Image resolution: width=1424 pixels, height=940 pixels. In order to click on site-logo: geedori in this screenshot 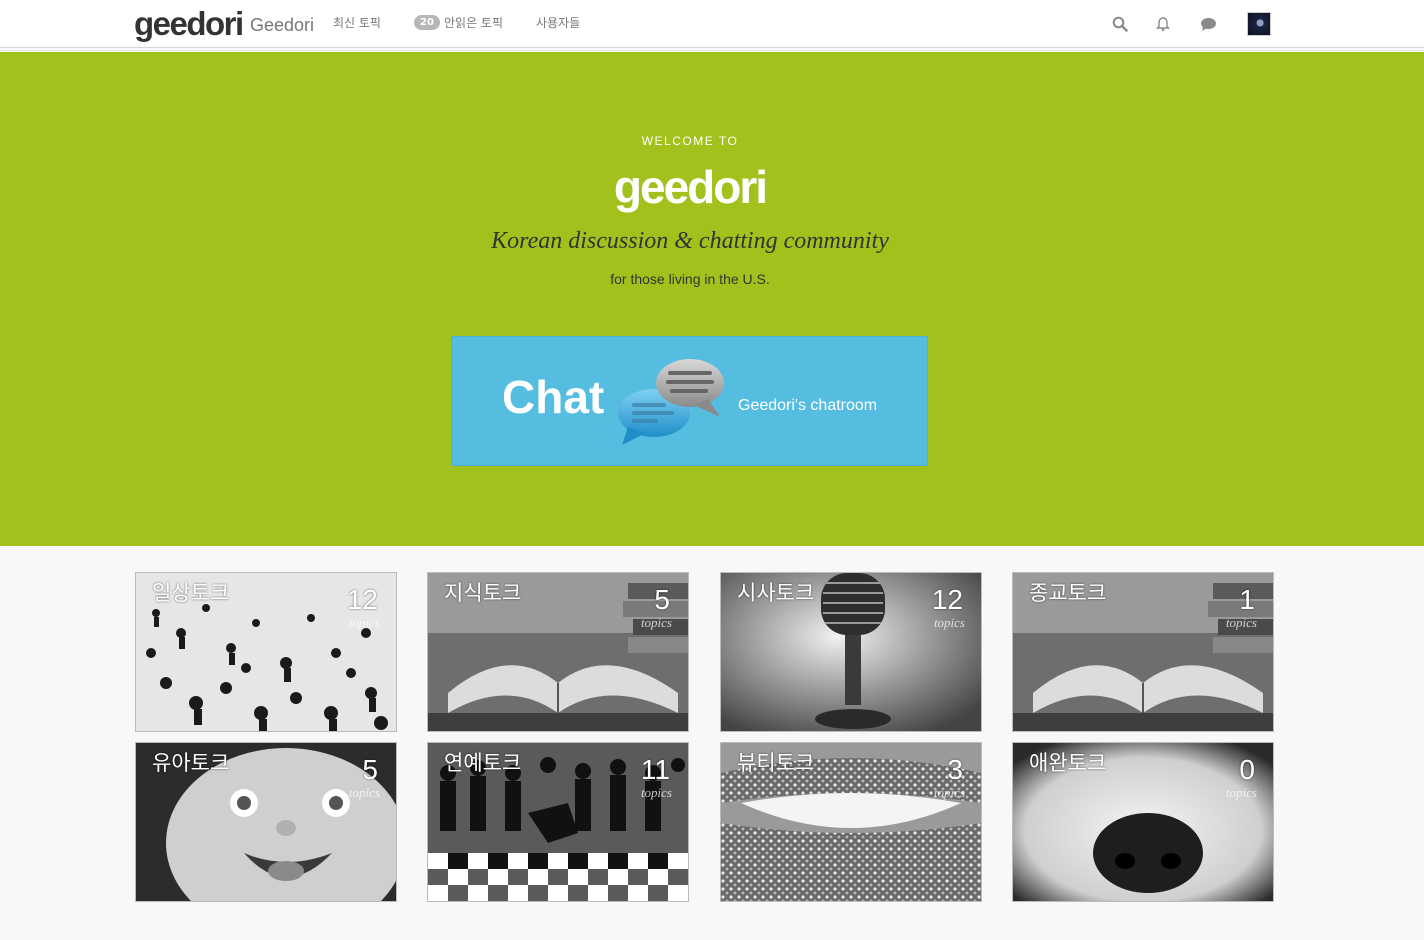, I will do `click(189, 24)`.